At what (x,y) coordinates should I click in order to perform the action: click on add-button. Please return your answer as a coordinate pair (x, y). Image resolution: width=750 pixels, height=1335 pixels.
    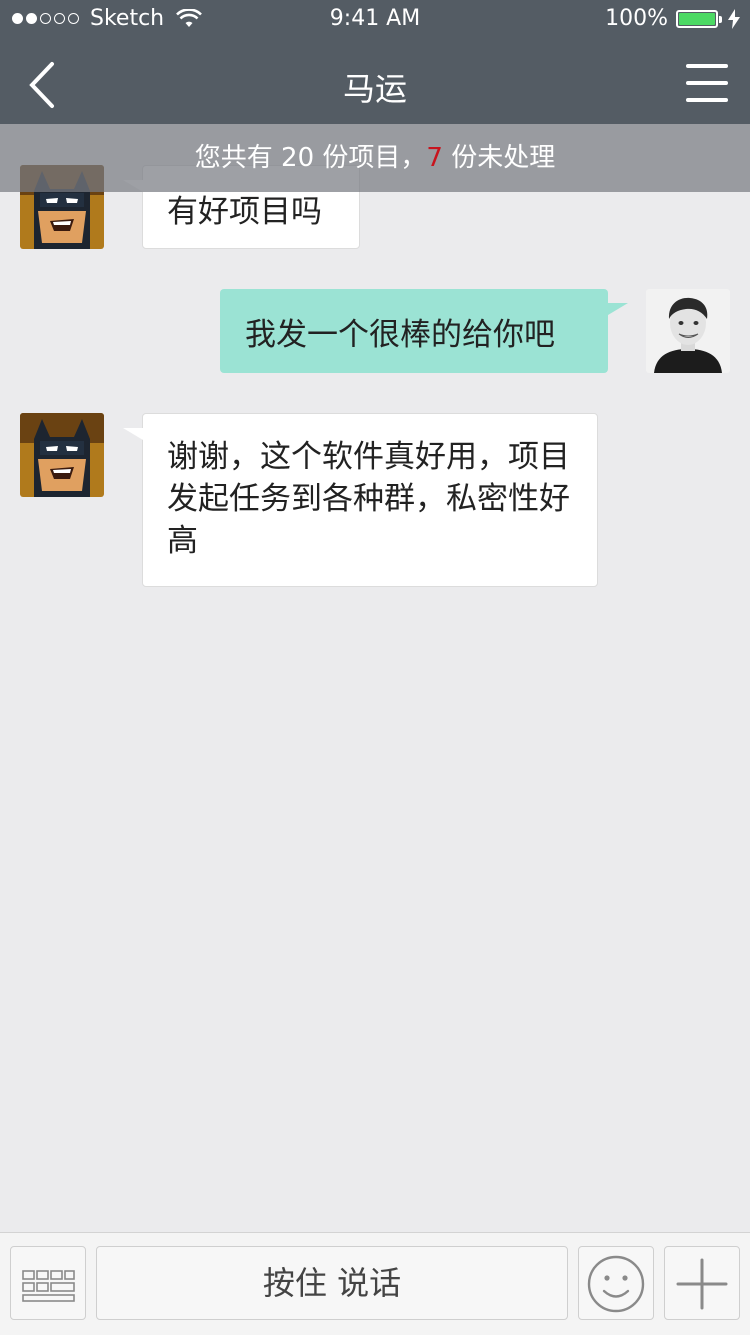
    Looking at the image, I should click on (702, 1283).